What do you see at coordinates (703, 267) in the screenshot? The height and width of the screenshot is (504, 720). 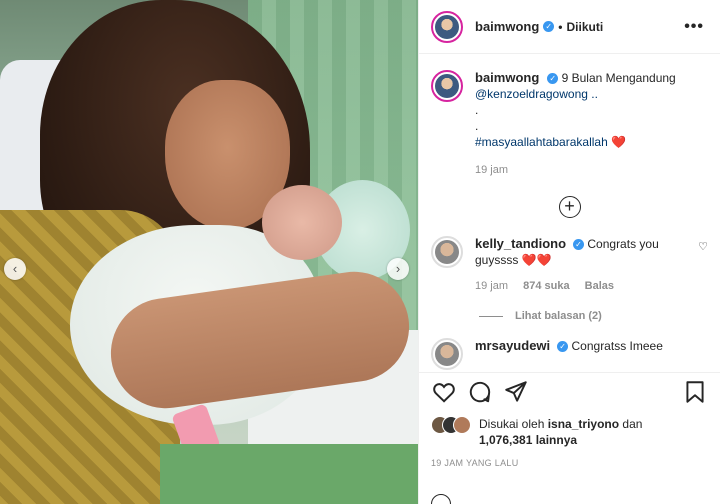 I see `like-comment-heart-icon: ♡` at bounding box center [703, 267].